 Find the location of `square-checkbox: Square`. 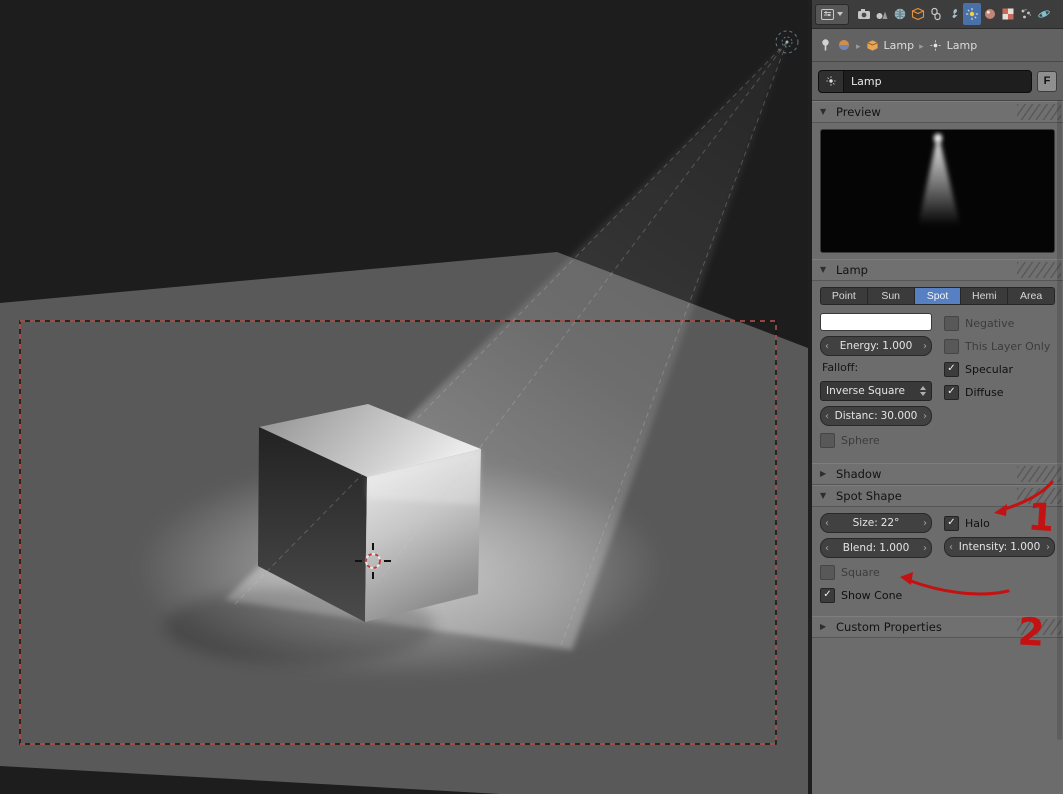

square-checkbox: Square is located at coordinates (876, 572).